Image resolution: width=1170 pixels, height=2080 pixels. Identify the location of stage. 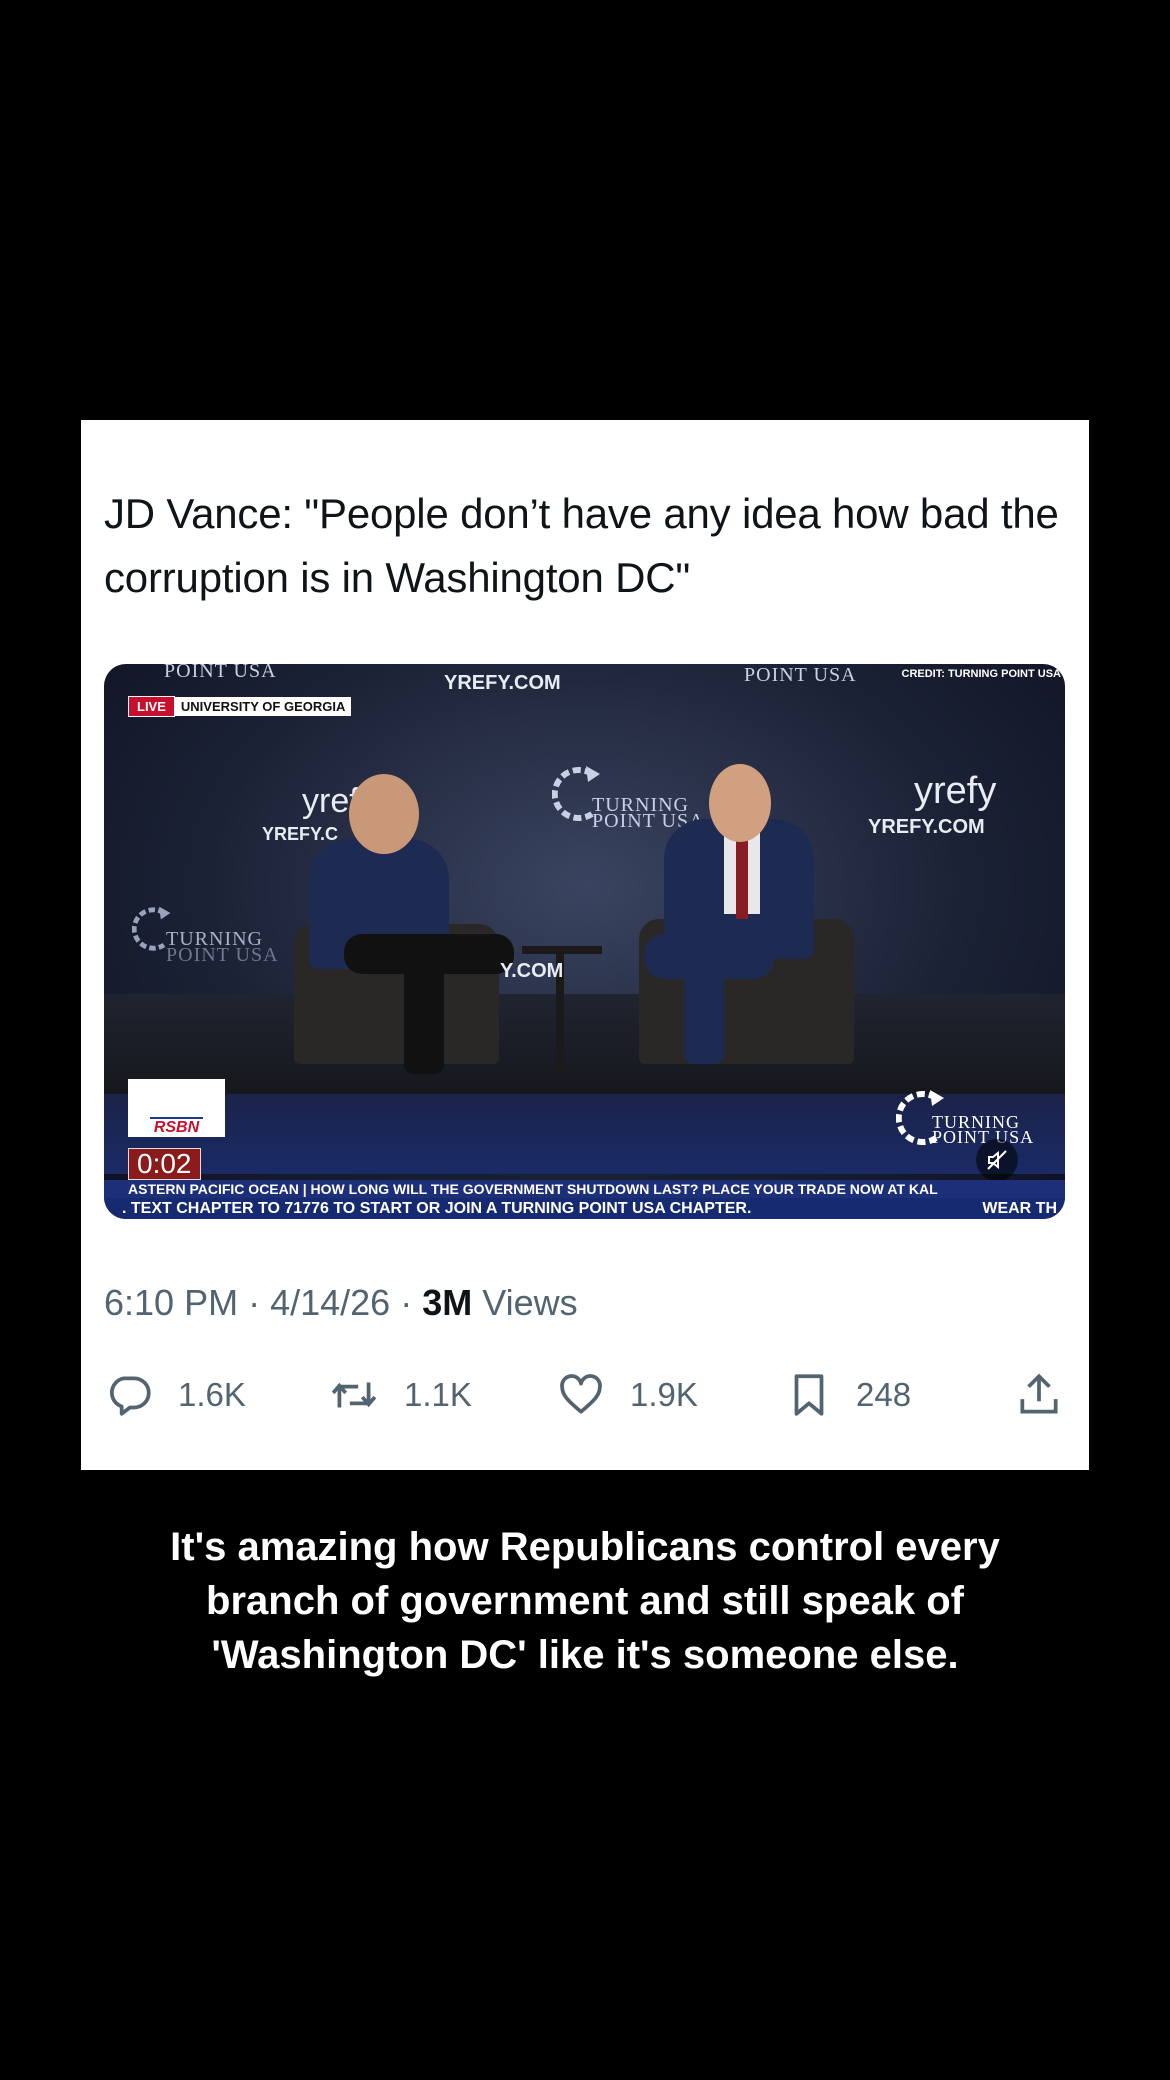
(584, 1046).